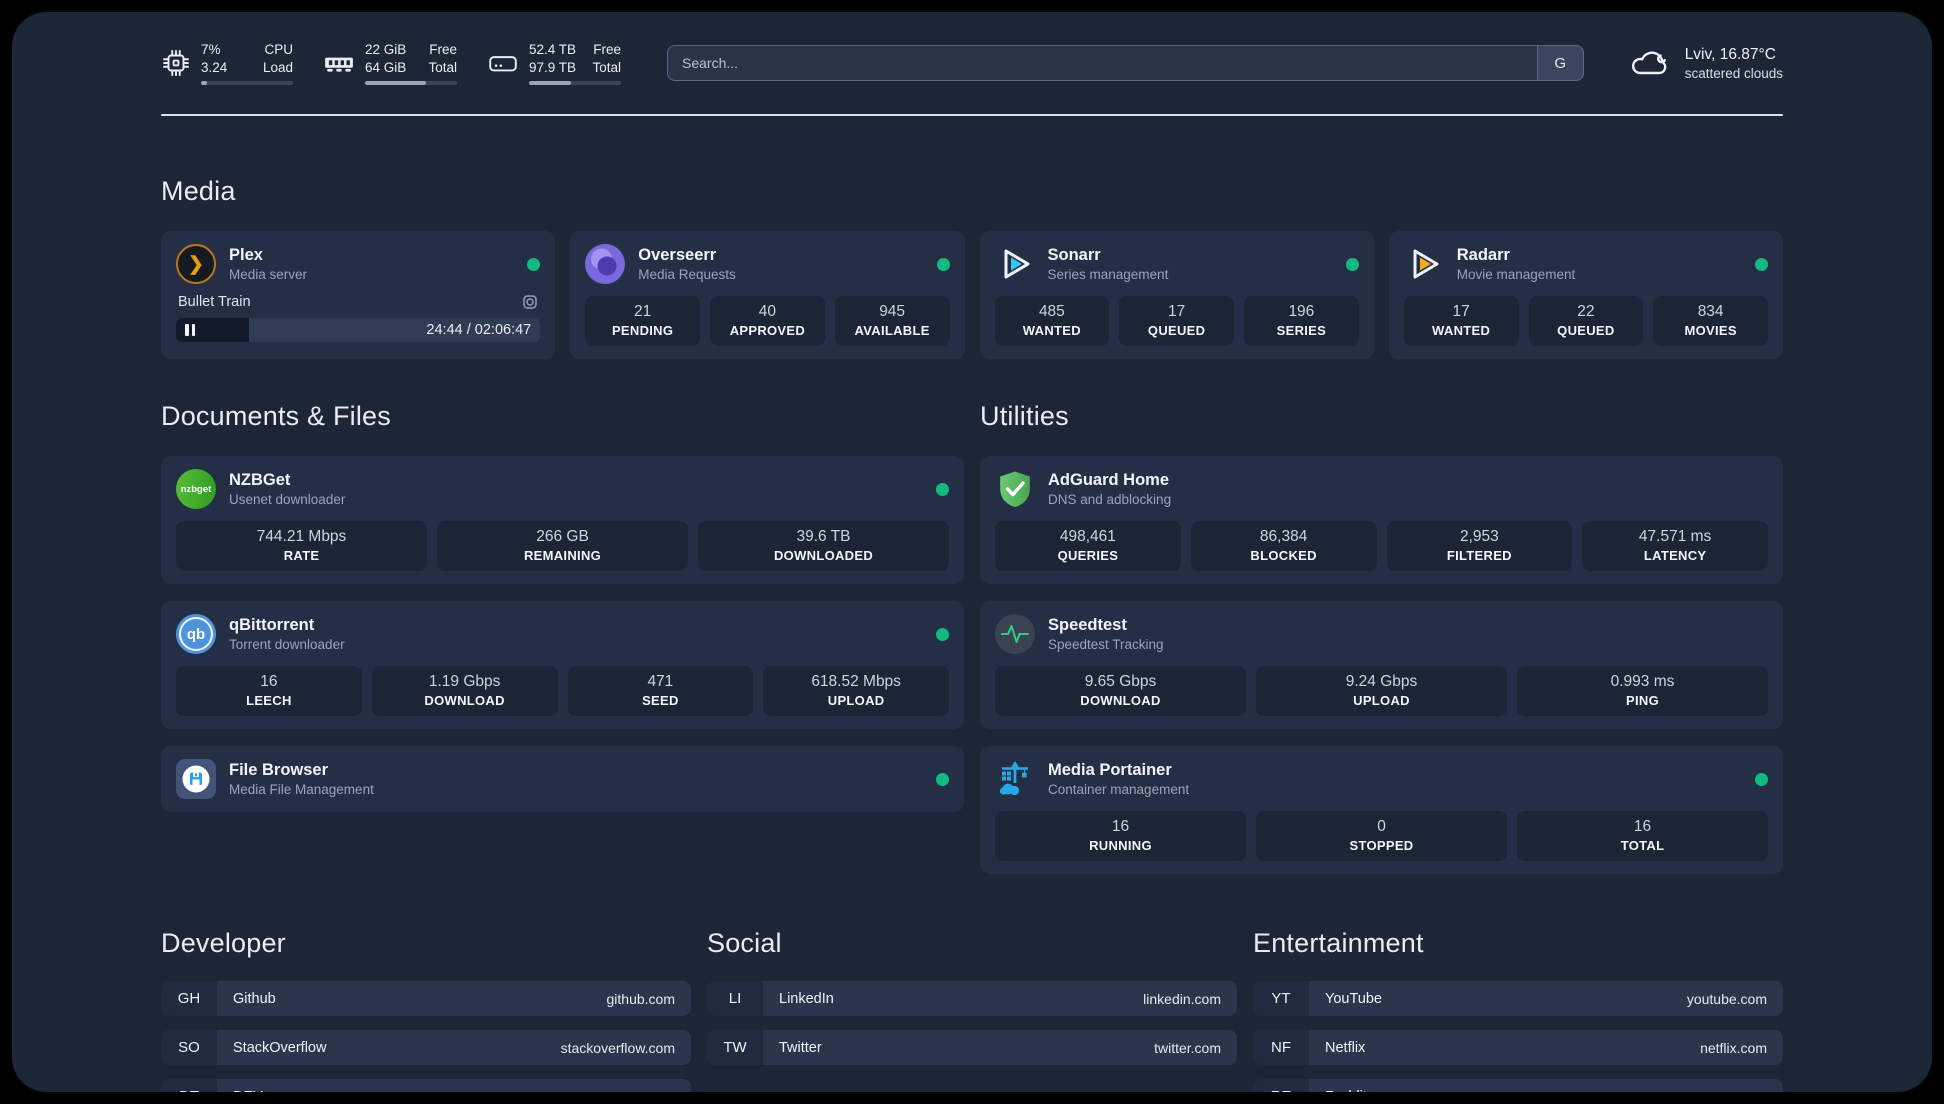  Describe the element at coordinates (892, 321) in the screenshot. I see `stat-available: 945 AVAILABLE` at that location.